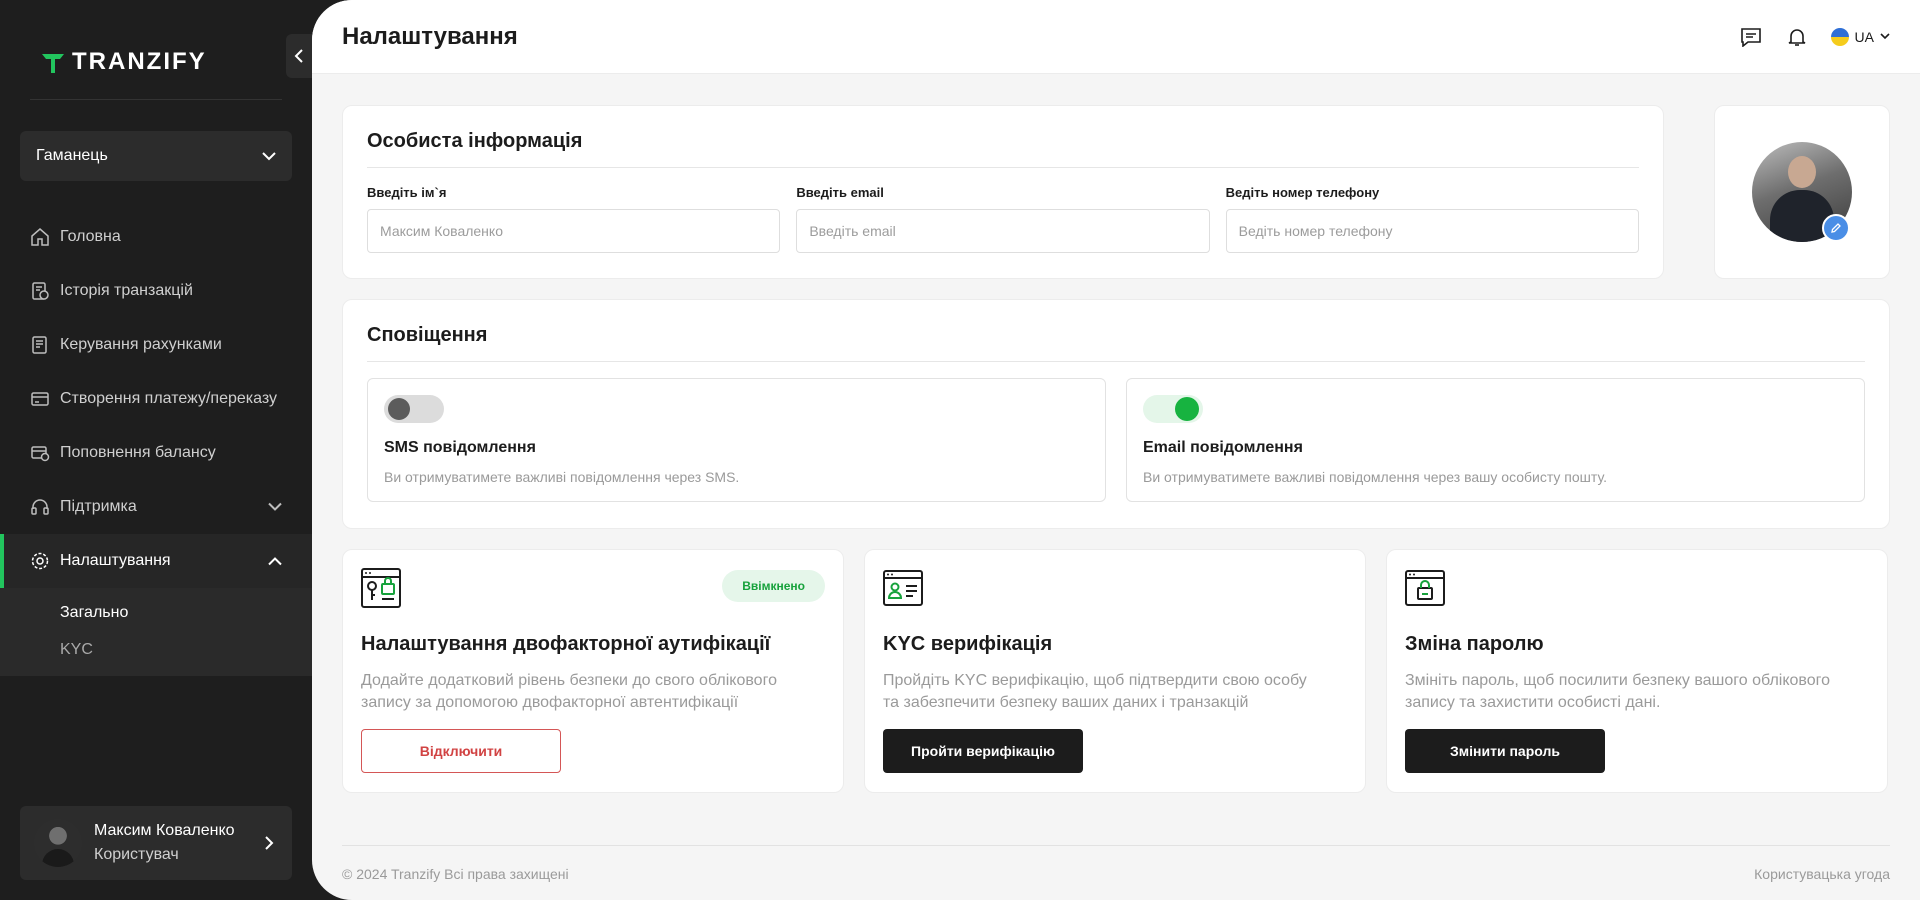 The width and height of the screenshot is (1920, 900). What do you see at coordinates (169, 398) in the screenshot?
I see `sidebar-item-label: Створення платежу/переказу` at bounding box center [169, 398].